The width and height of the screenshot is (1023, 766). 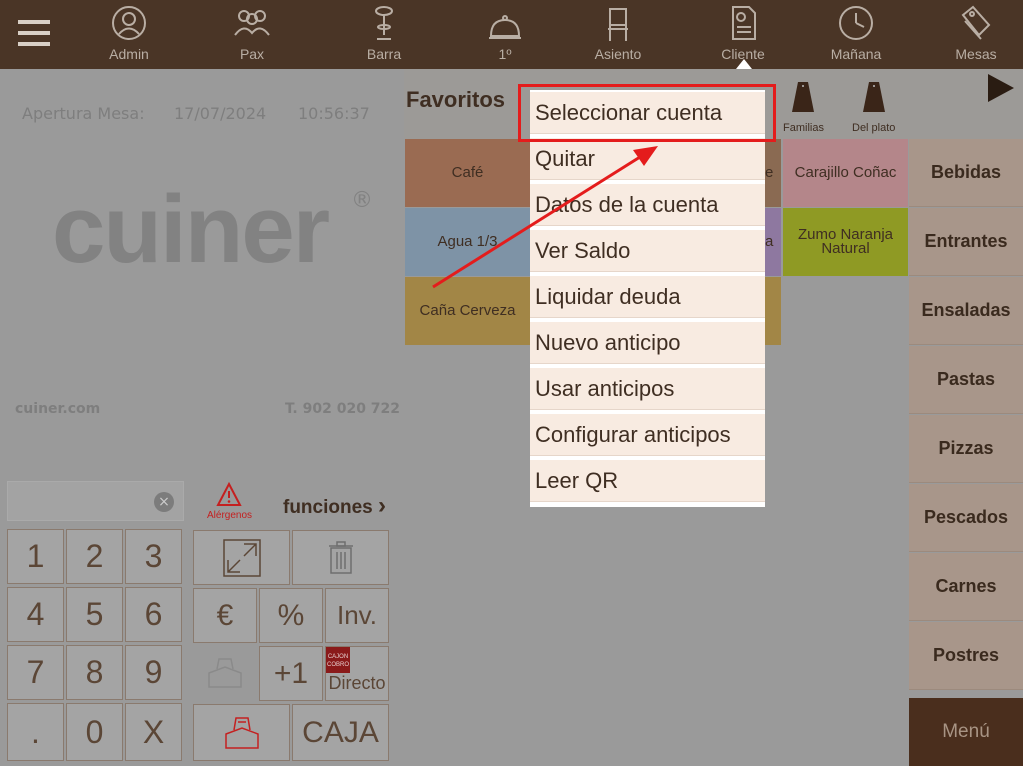 What do you see at coordinates (618, 54) in the screenshot?
I see `topbar-asiento-label: Asiento` at bounding box center [618, 54].